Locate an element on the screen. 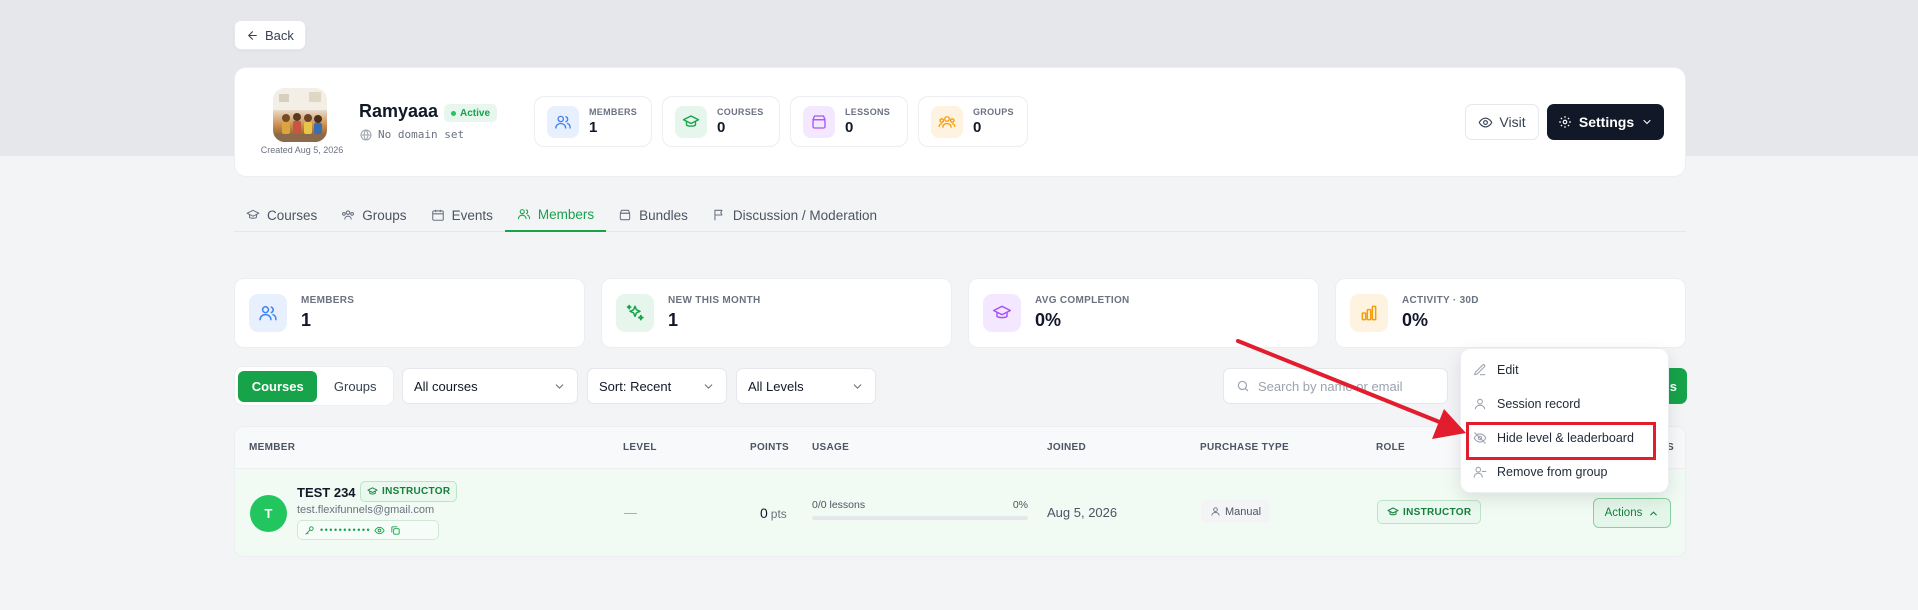 Image resolution: width=1918 pixels, height=610 pixels. avatar: T is located at coordinates (268, 513).